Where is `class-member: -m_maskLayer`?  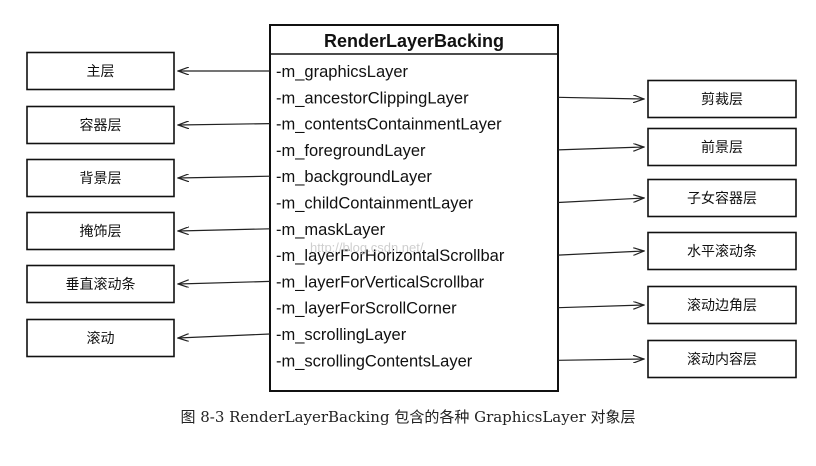
class-member: -m_maskLayer is located at coordinates (331, 230).